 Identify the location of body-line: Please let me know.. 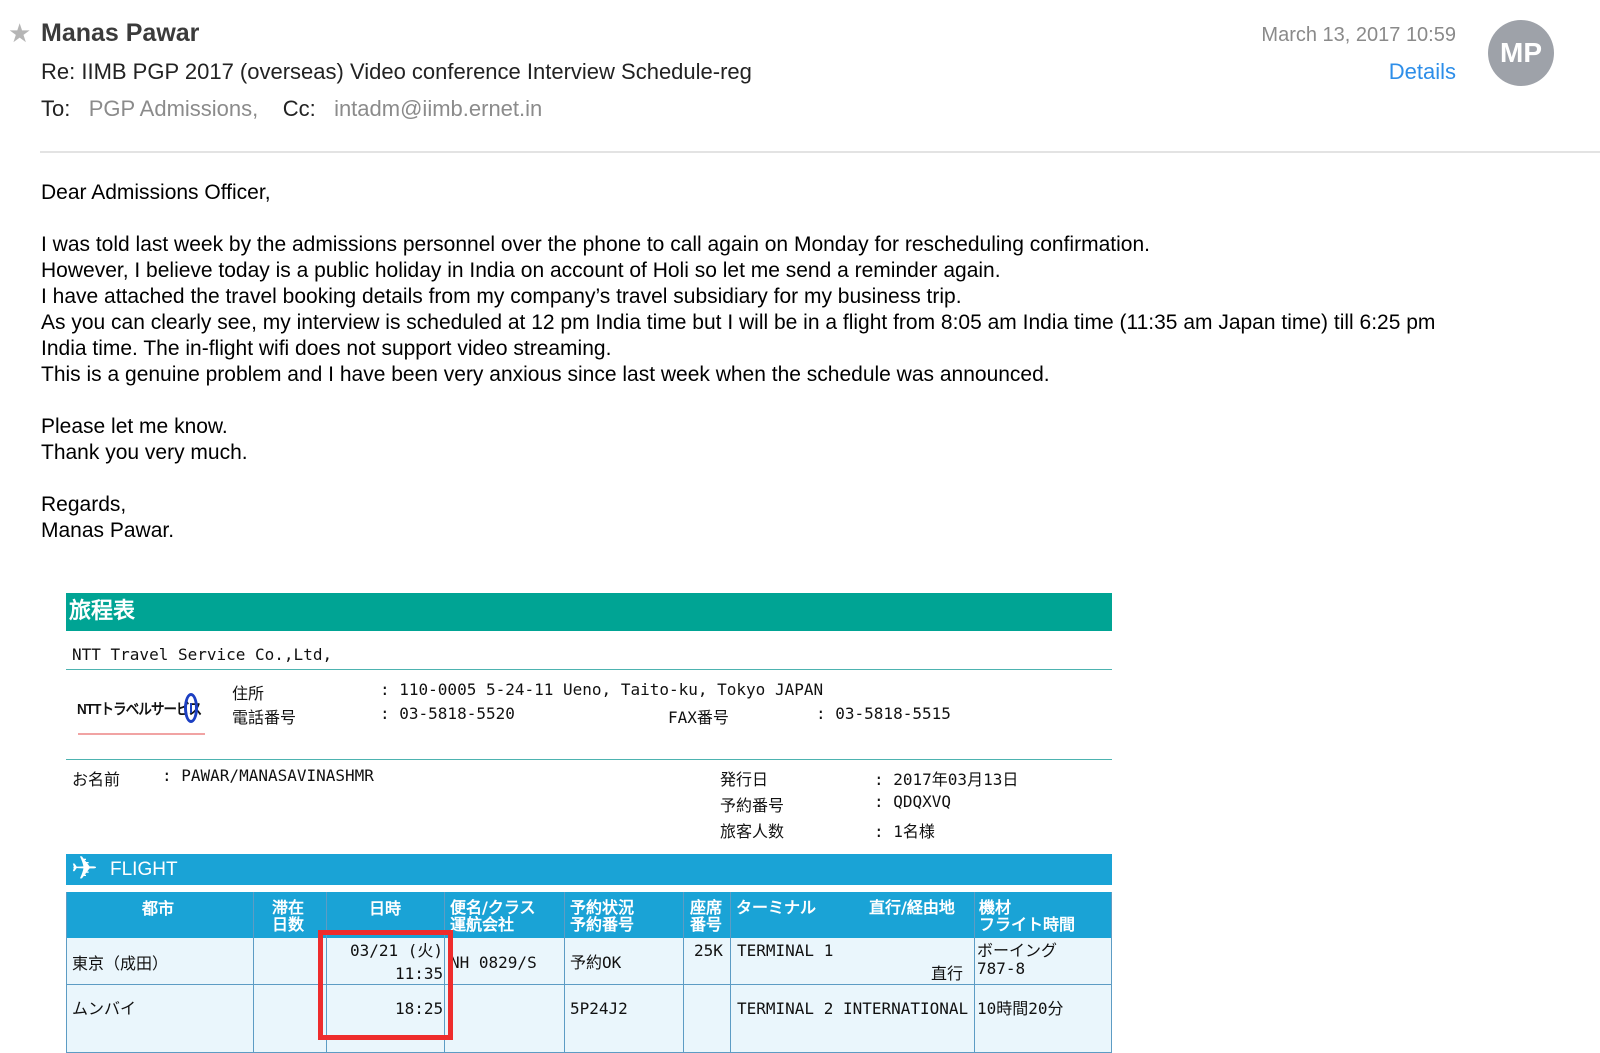
(134, 426).